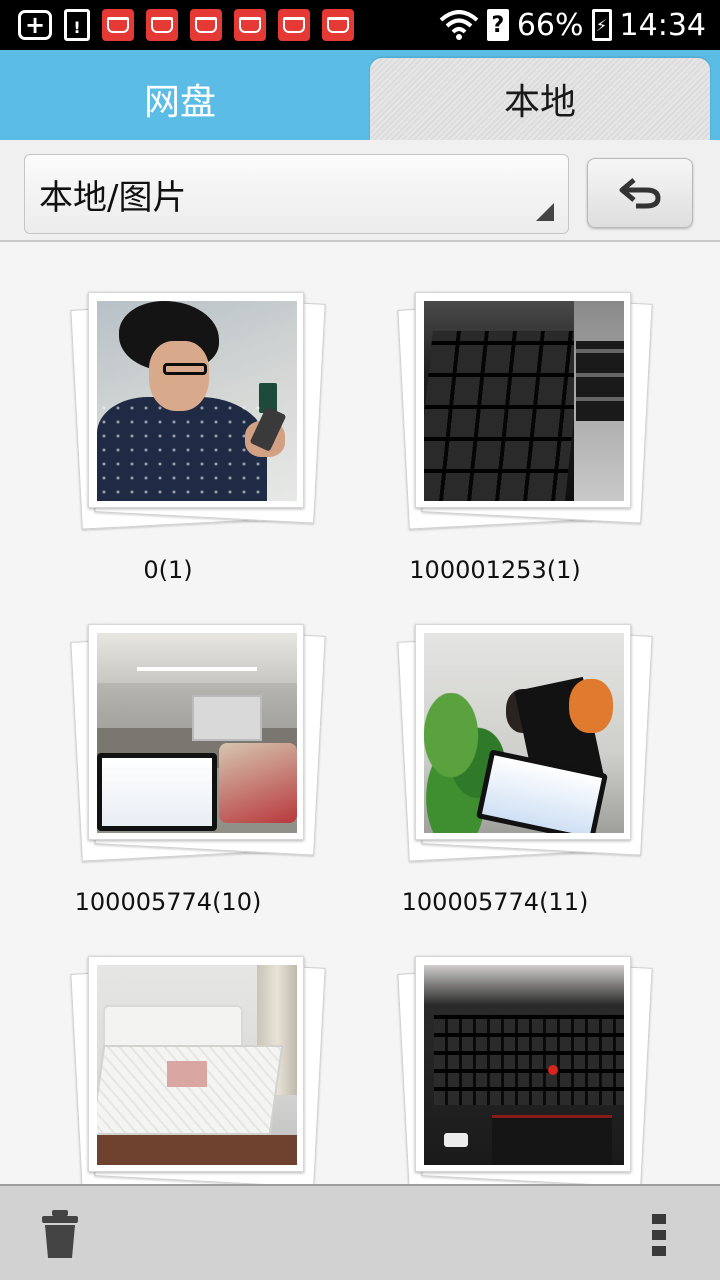 This screenshot has height=1280, width=720. I want to click on wifi-icon, so click(459, 25).